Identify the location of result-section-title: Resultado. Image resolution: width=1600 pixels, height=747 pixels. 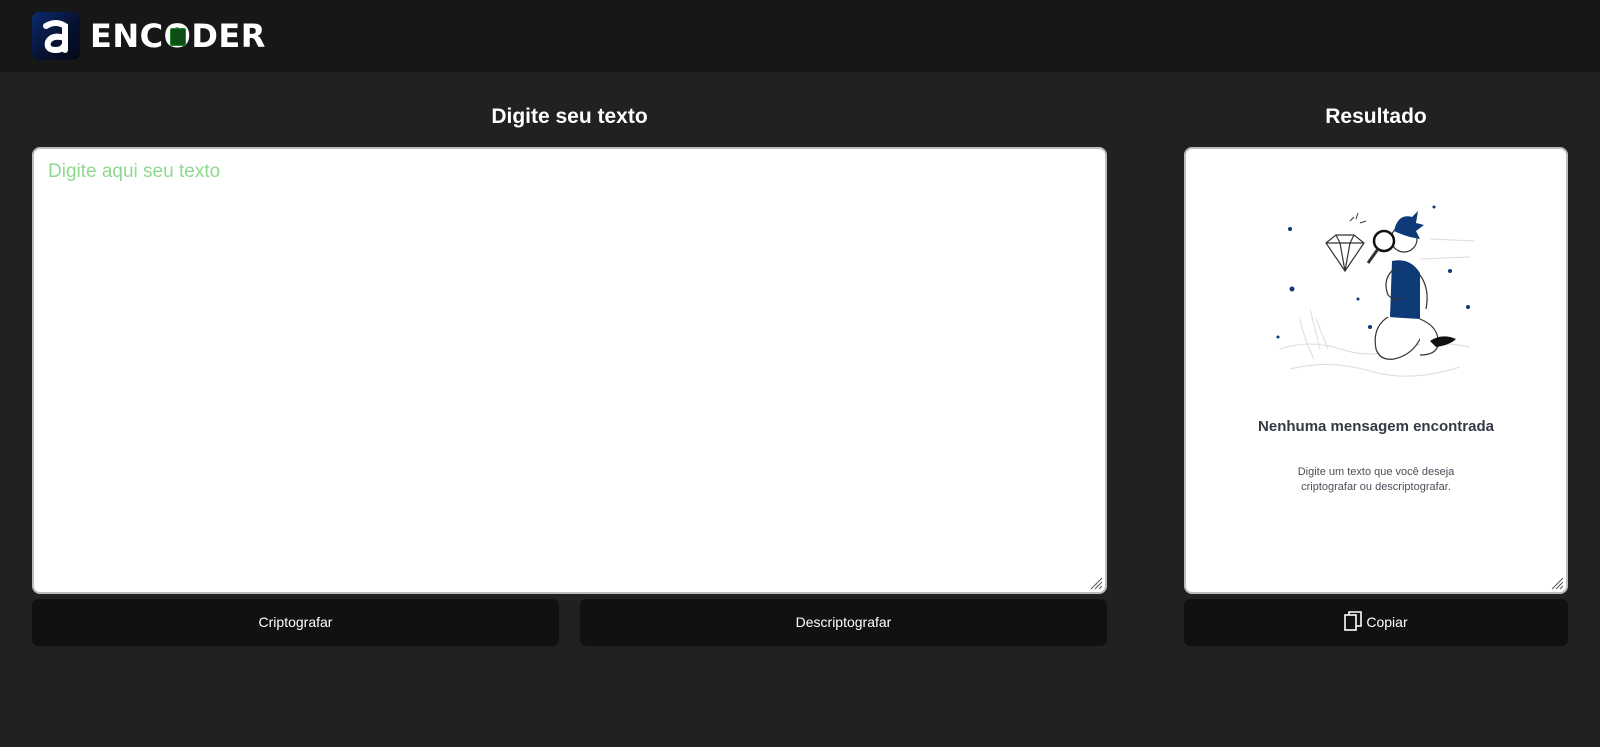
(1376, 116).